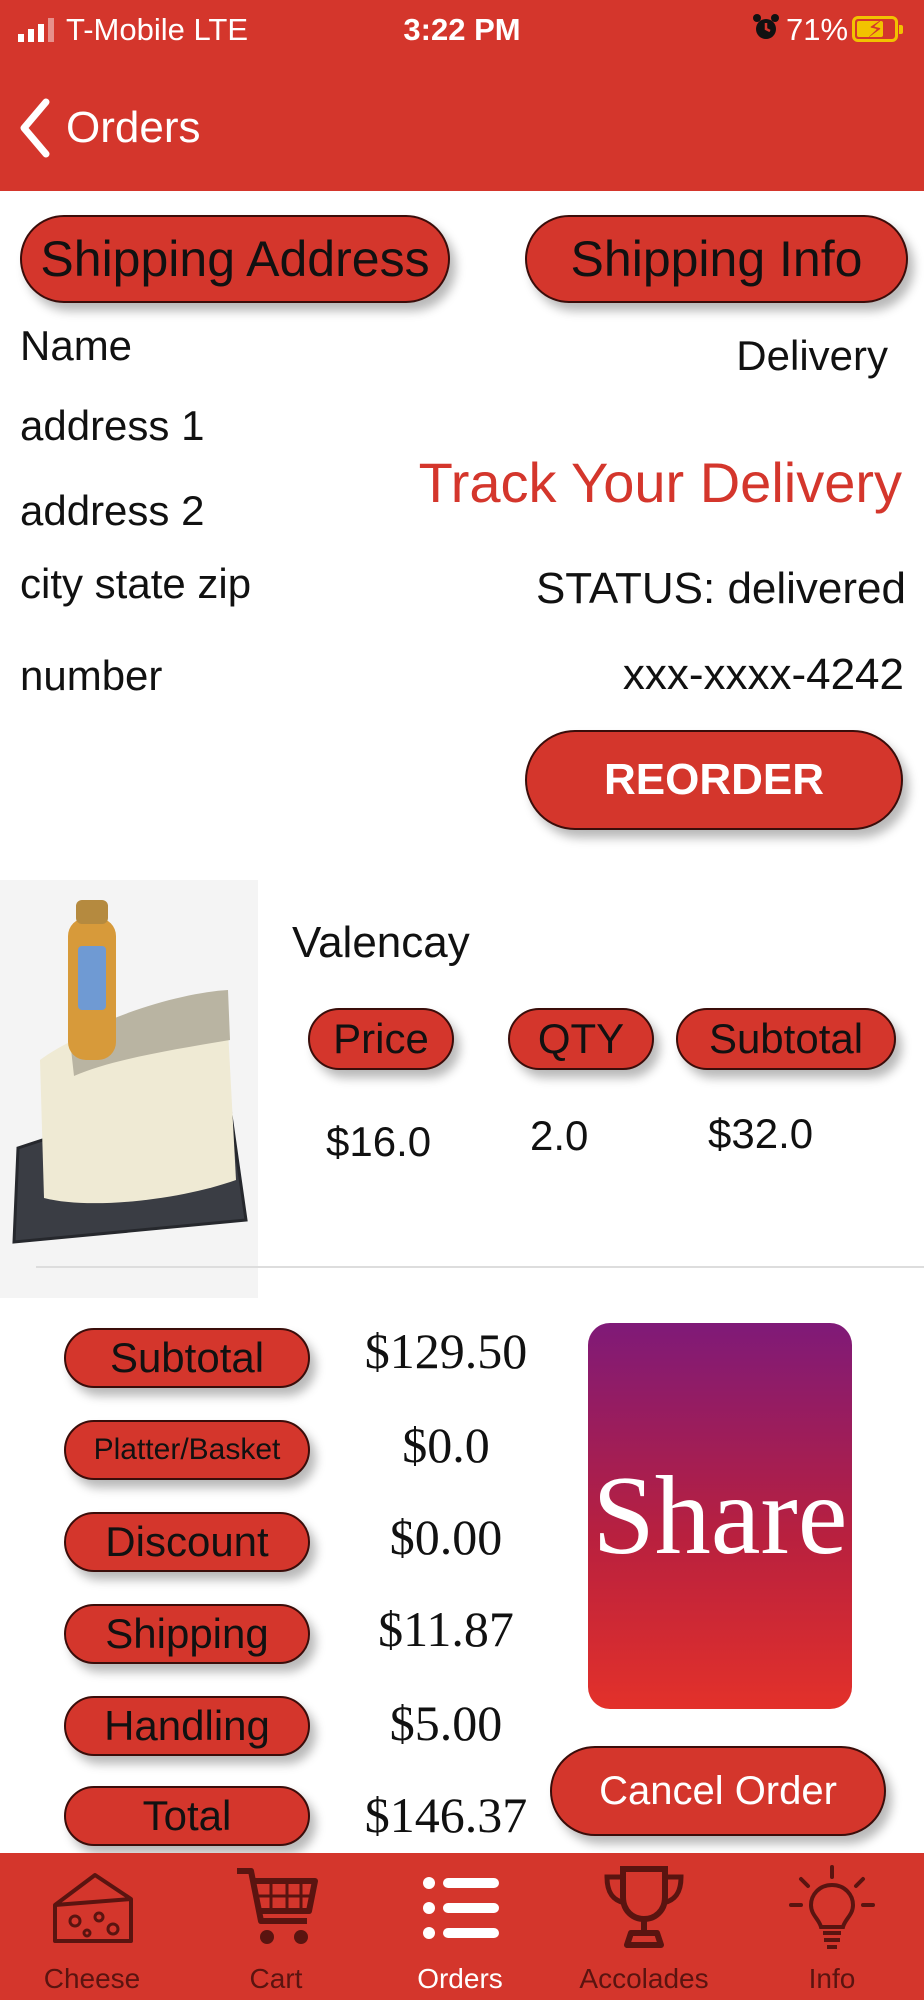 The width and height of the screenshot is (924, 2000). Describe the element at coordinates (133, 127) in the screenshot. I see `back-label: Orders` at that location.